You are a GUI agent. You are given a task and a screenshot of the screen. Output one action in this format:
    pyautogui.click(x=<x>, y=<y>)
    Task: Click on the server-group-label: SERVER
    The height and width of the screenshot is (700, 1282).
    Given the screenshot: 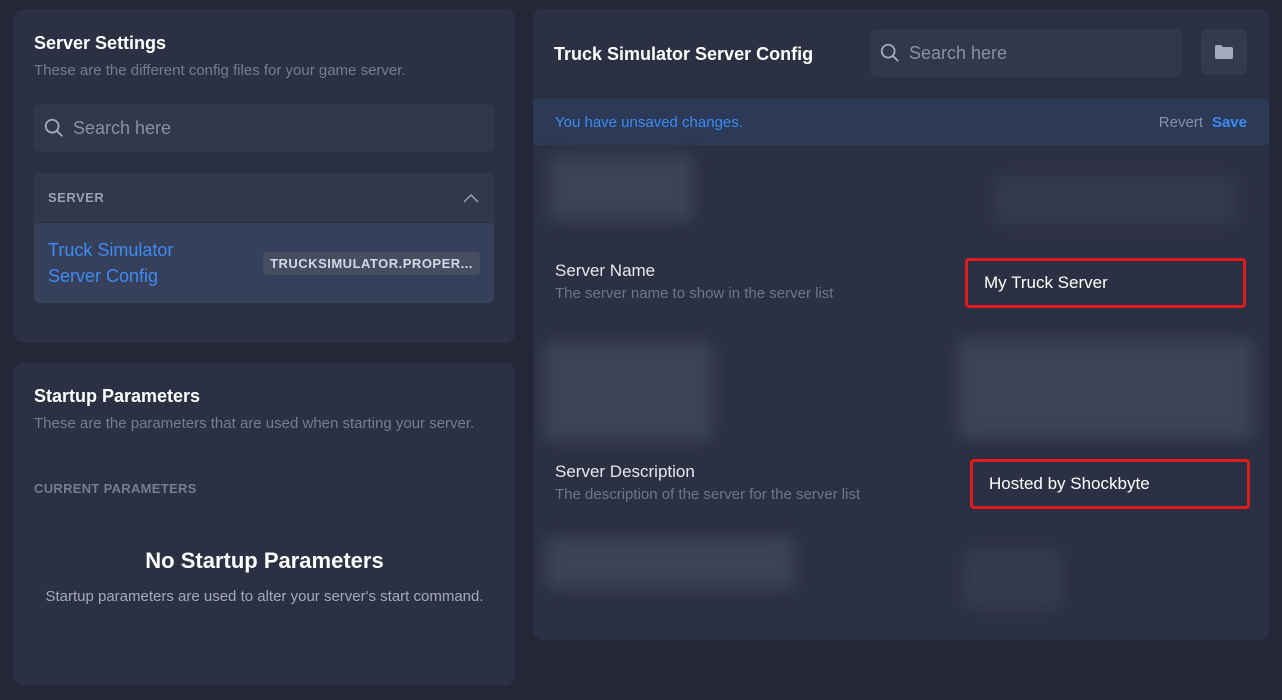 What is the action you would take?
    pyautogui.click(x=76, y=197)
    